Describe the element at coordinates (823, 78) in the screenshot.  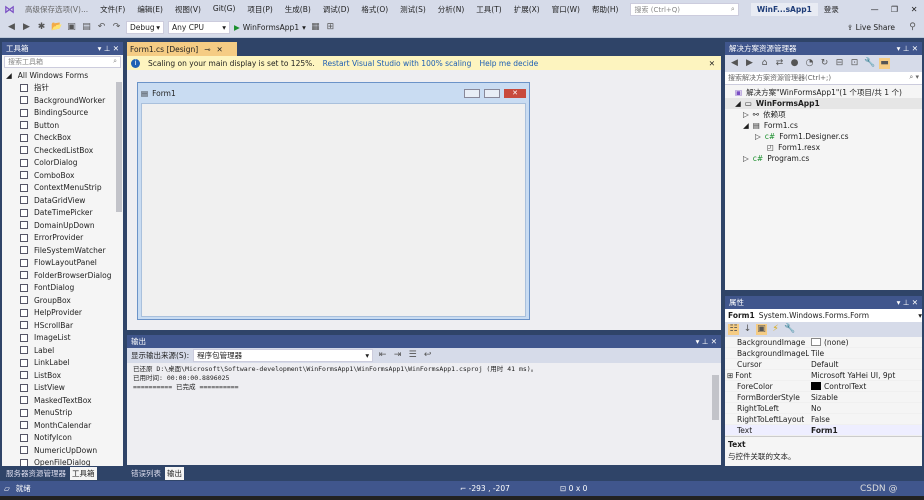
I see `solution-search: 搜索解决方案资源管理器(Ctrl+;) ⌕ ▾` at that location.